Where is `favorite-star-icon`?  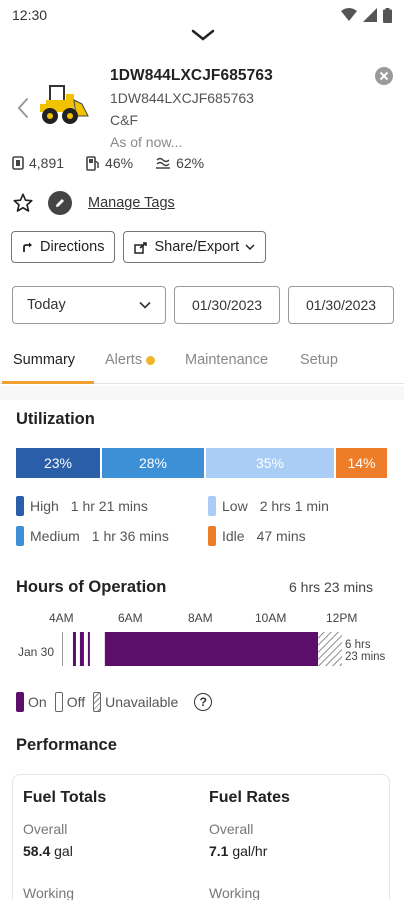 favorite-star-icon is located at coordinates (23, 203).